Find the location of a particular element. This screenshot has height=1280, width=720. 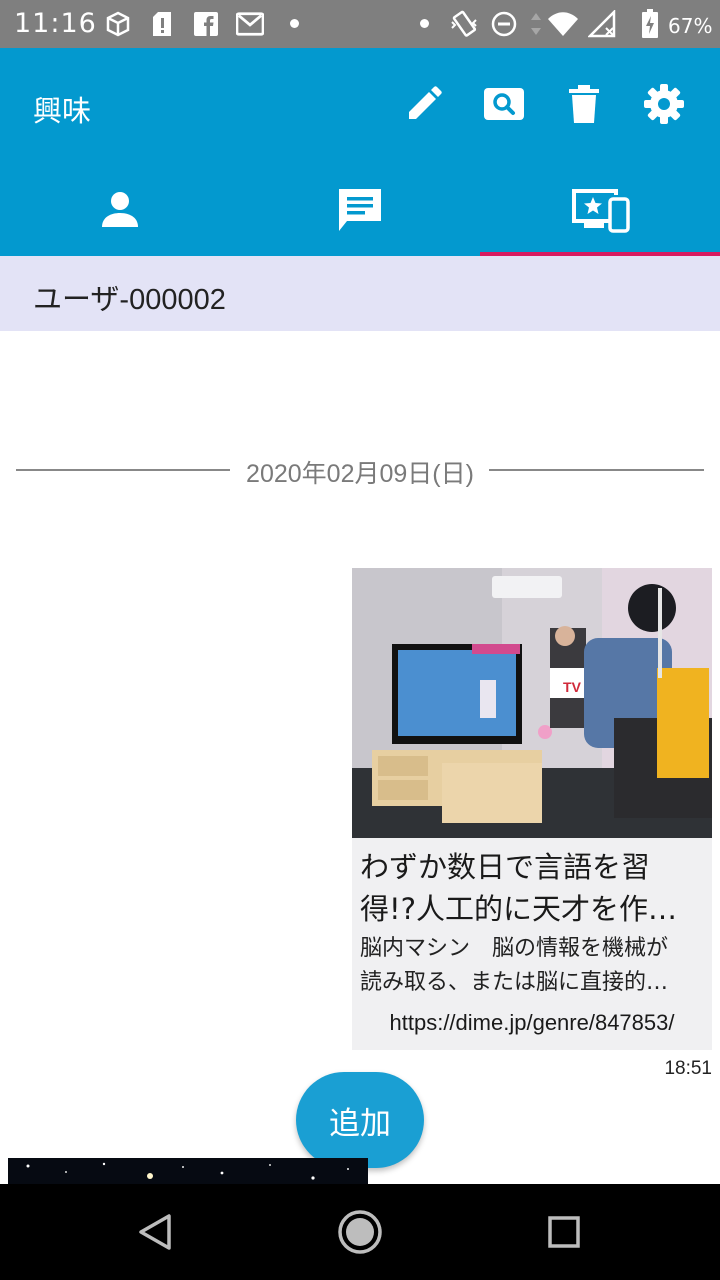

home-icon is located at coordinates (360, 1232).